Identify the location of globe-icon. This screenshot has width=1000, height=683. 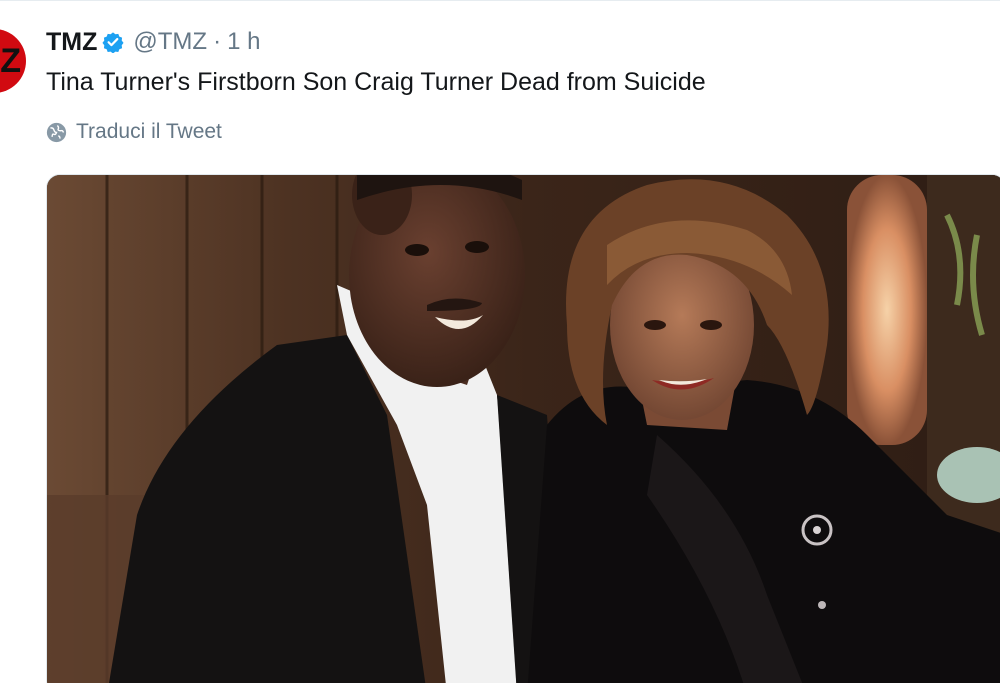
(56, 132).